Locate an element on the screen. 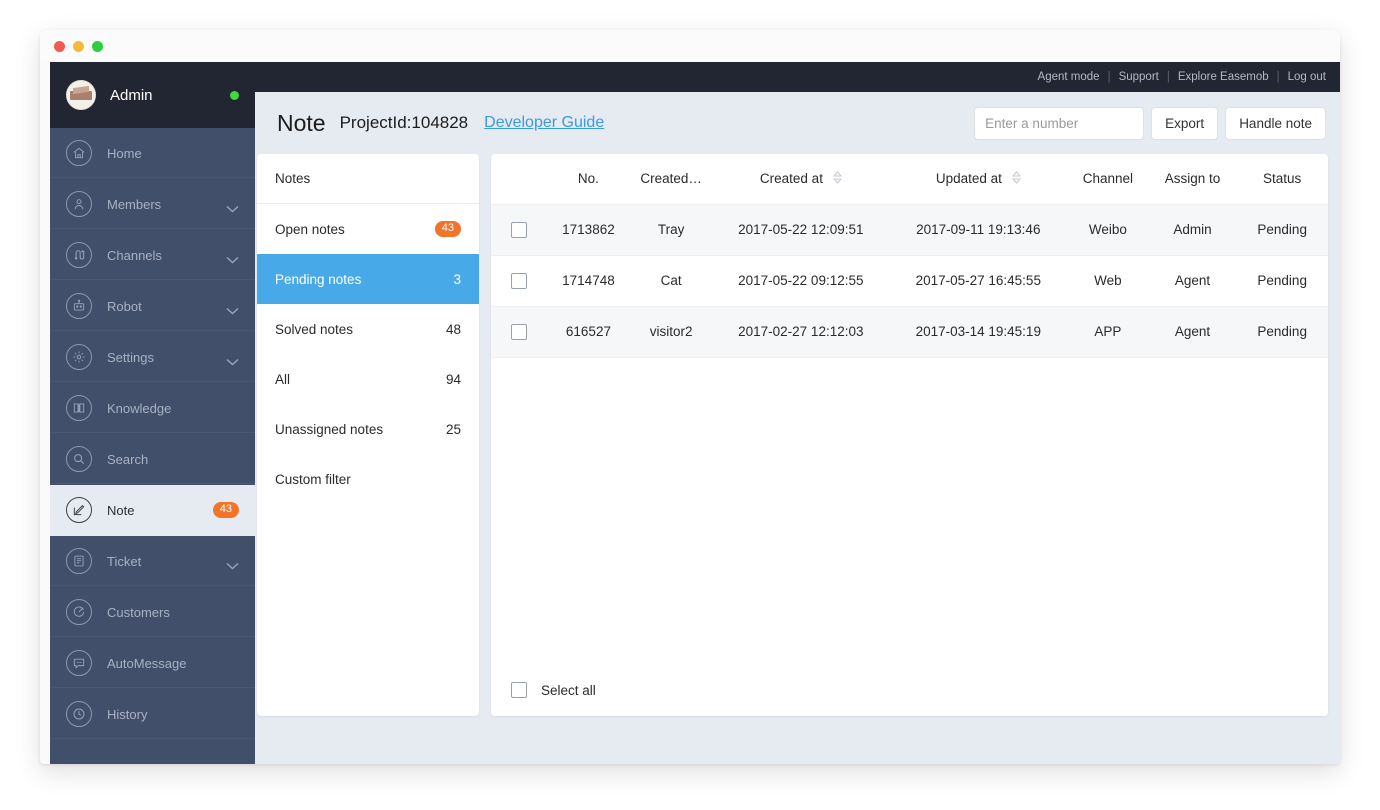 Image resolution: width=1380 pixels, height=810 pixels. page-title: Note is located at coordinates (301, 122).